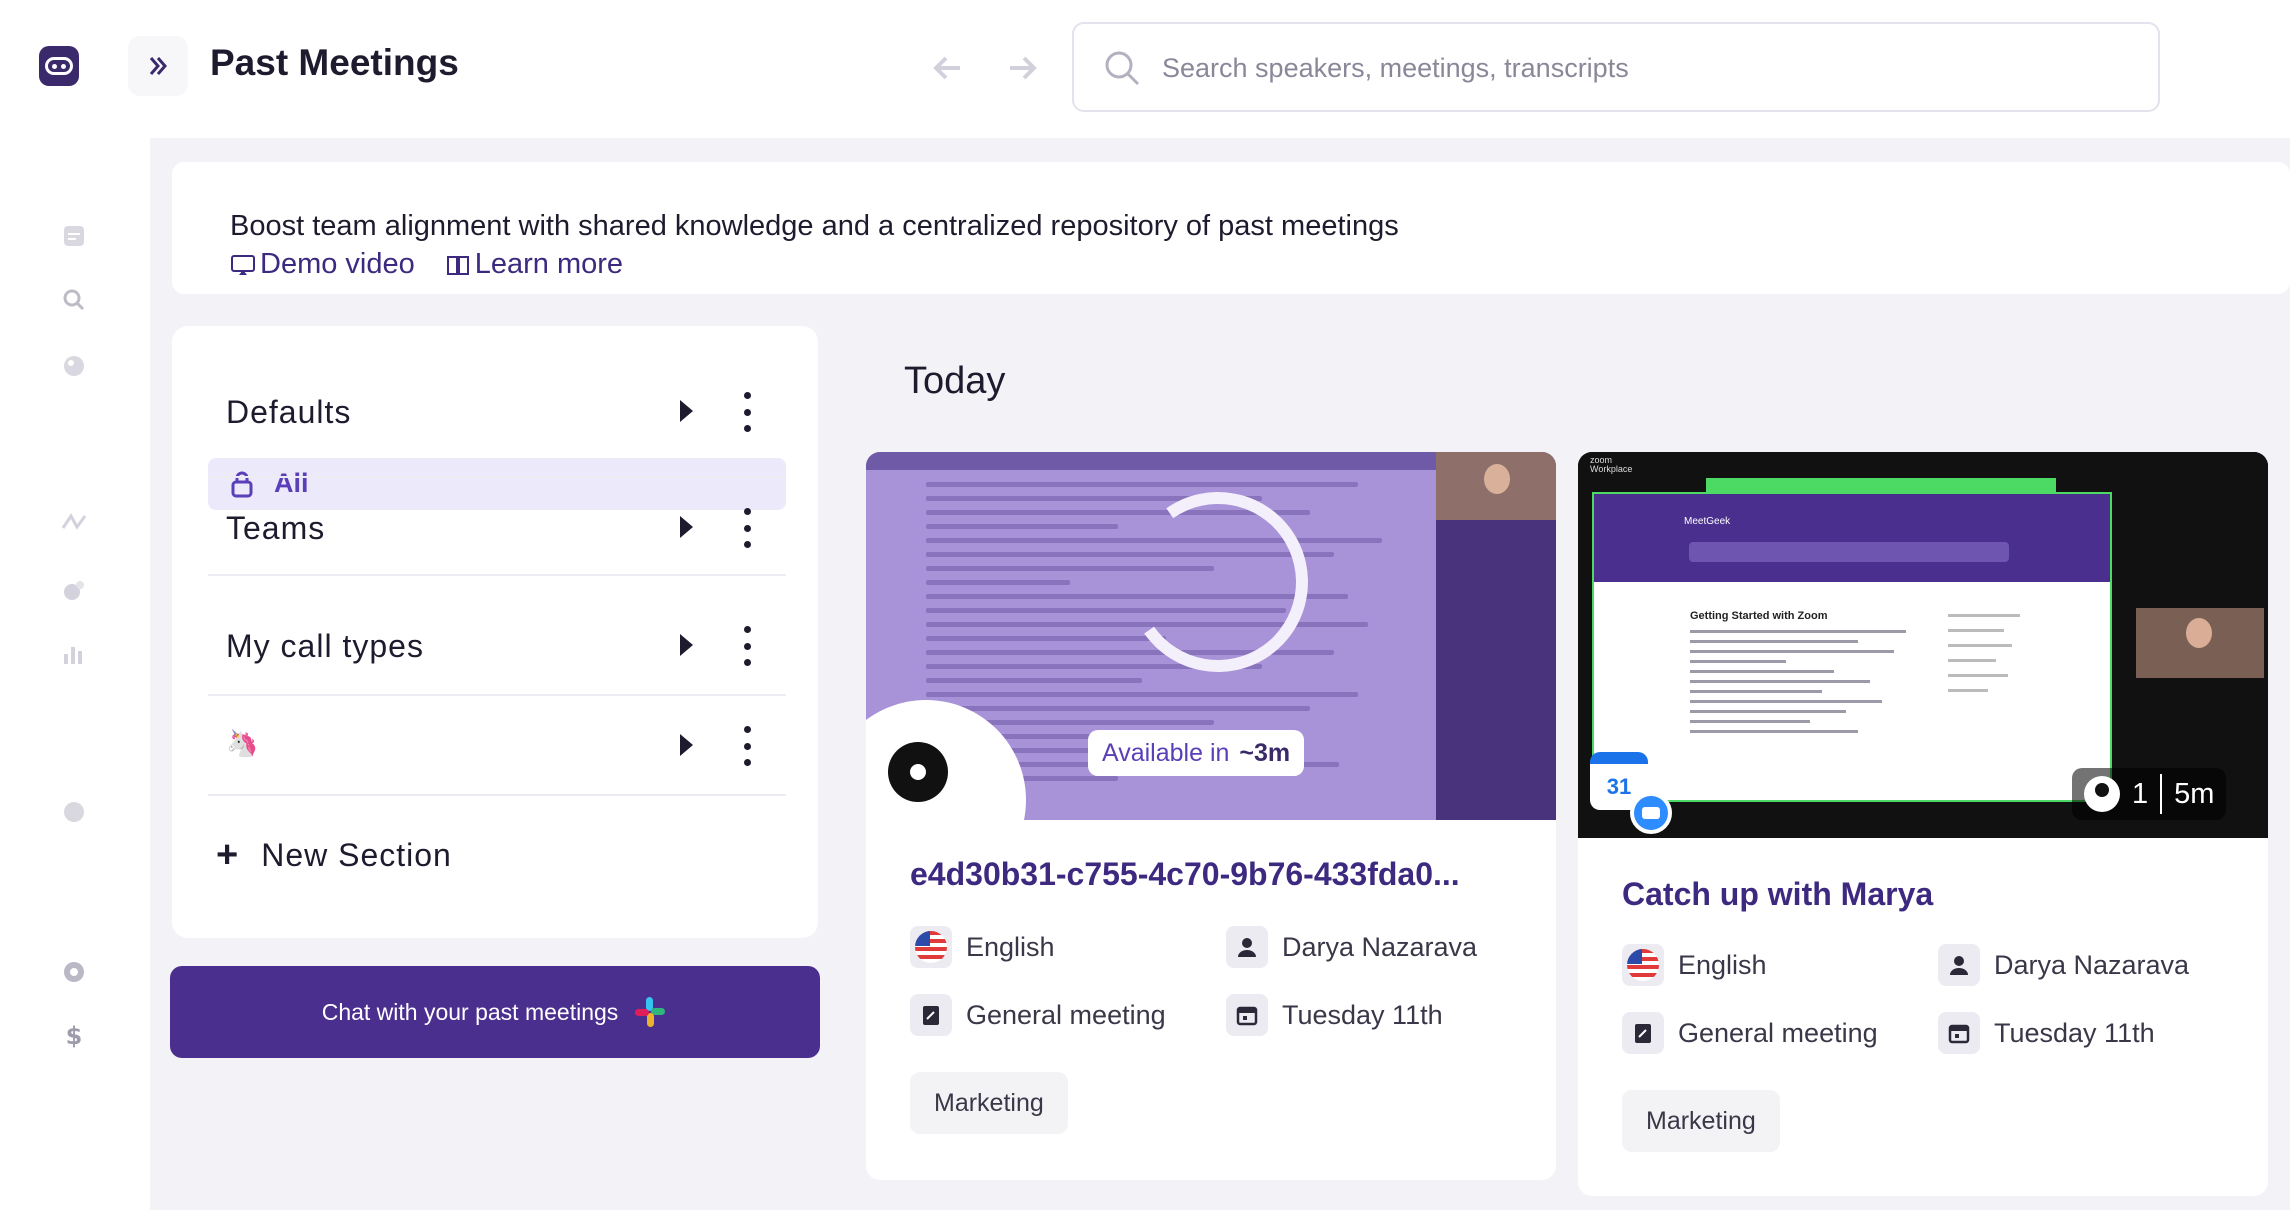 This screenshot has width=2290, height=1210. What do you see at coordinates (2102, 794) in the screenshot?
I see `participants-icon` at bounding box center [2102, 794].